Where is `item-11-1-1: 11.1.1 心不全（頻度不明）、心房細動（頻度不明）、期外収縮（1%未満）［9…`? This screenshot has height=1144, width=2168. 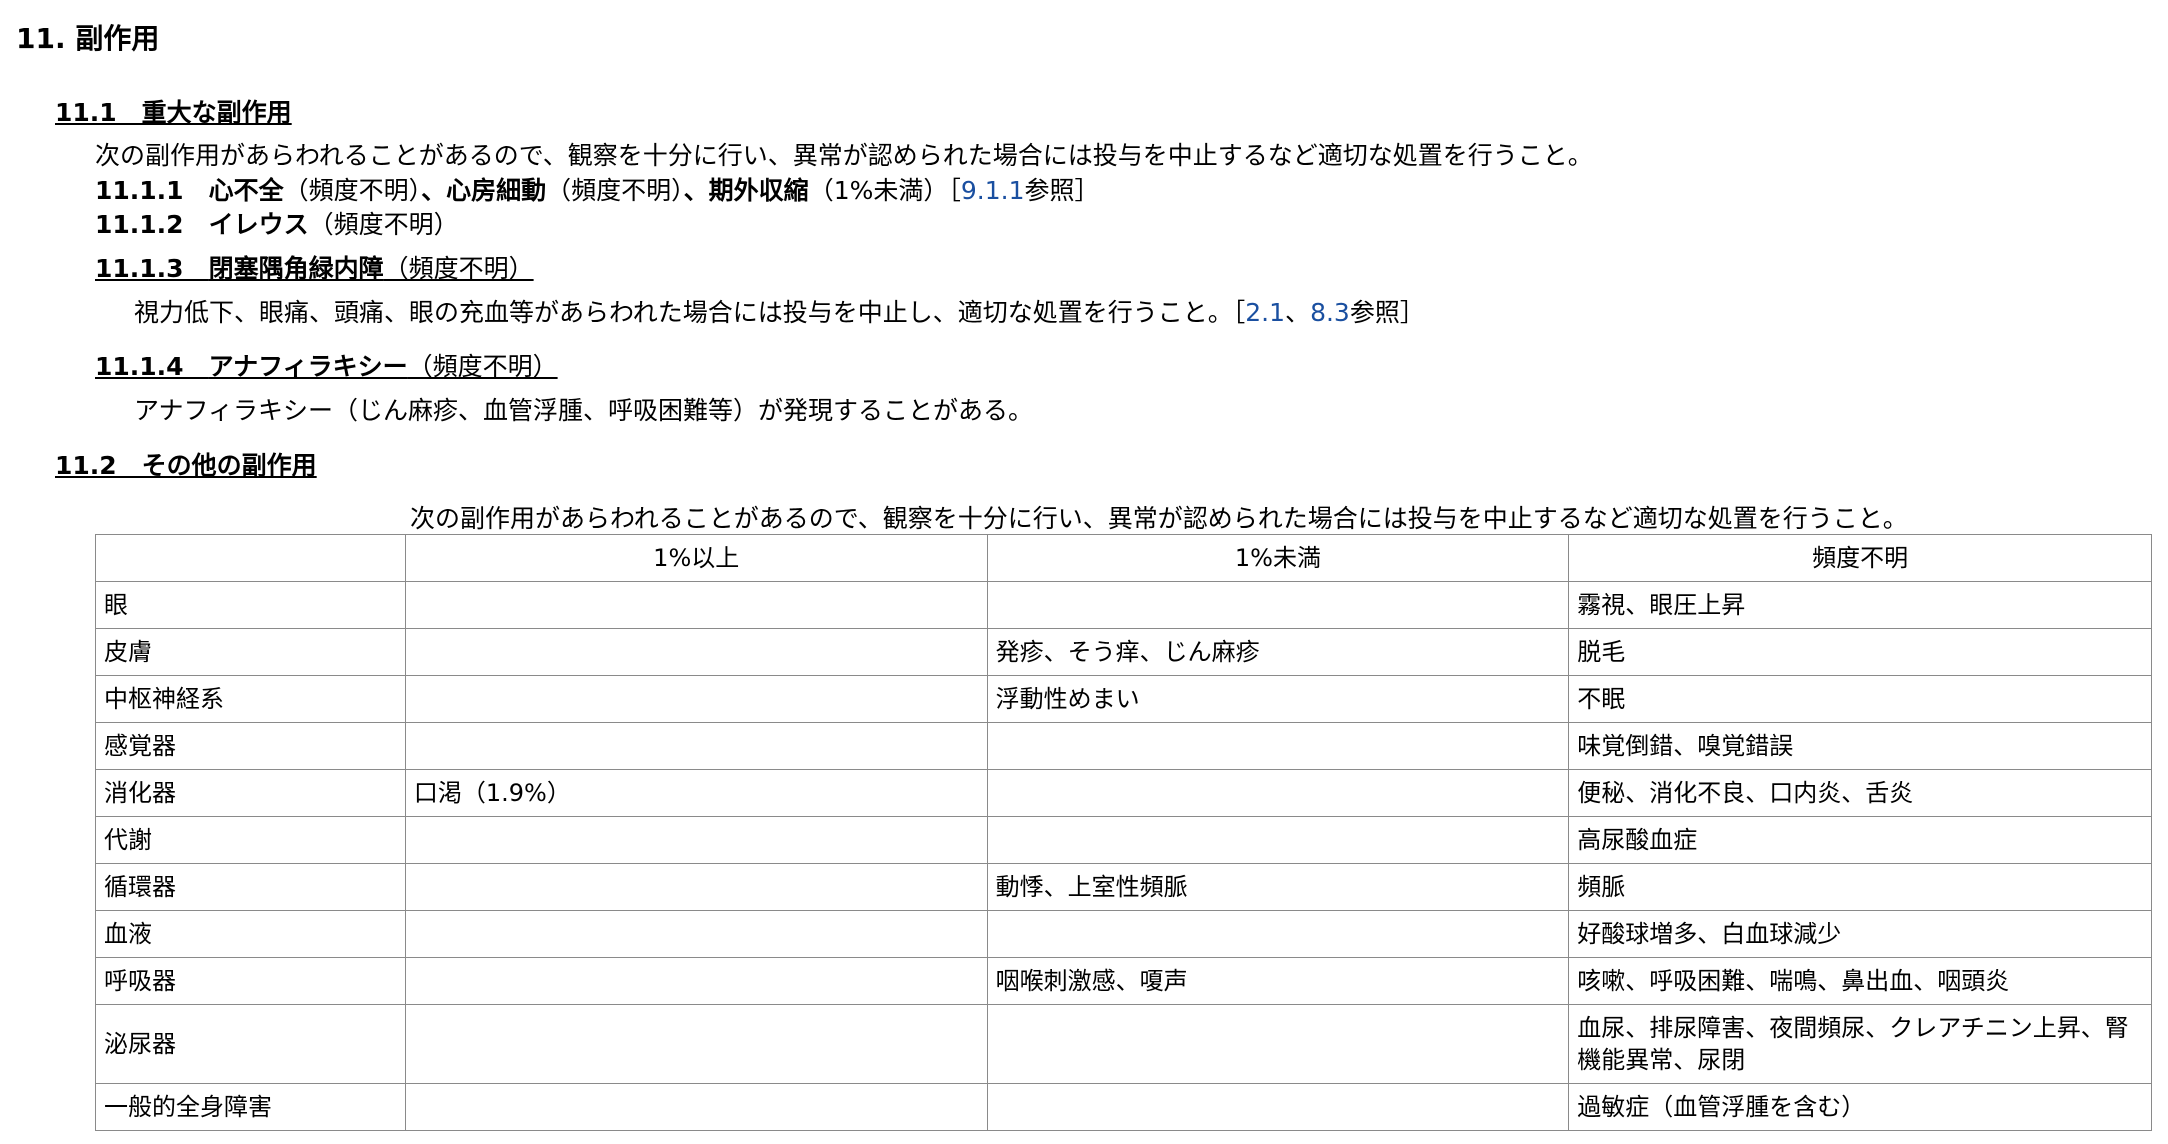 item-11-1-1: 11.1.1 心不全（頻度不明）、心房細動（頻度不明）、期外収縮（1%未満）［9… is located at coordinates (597, 191).